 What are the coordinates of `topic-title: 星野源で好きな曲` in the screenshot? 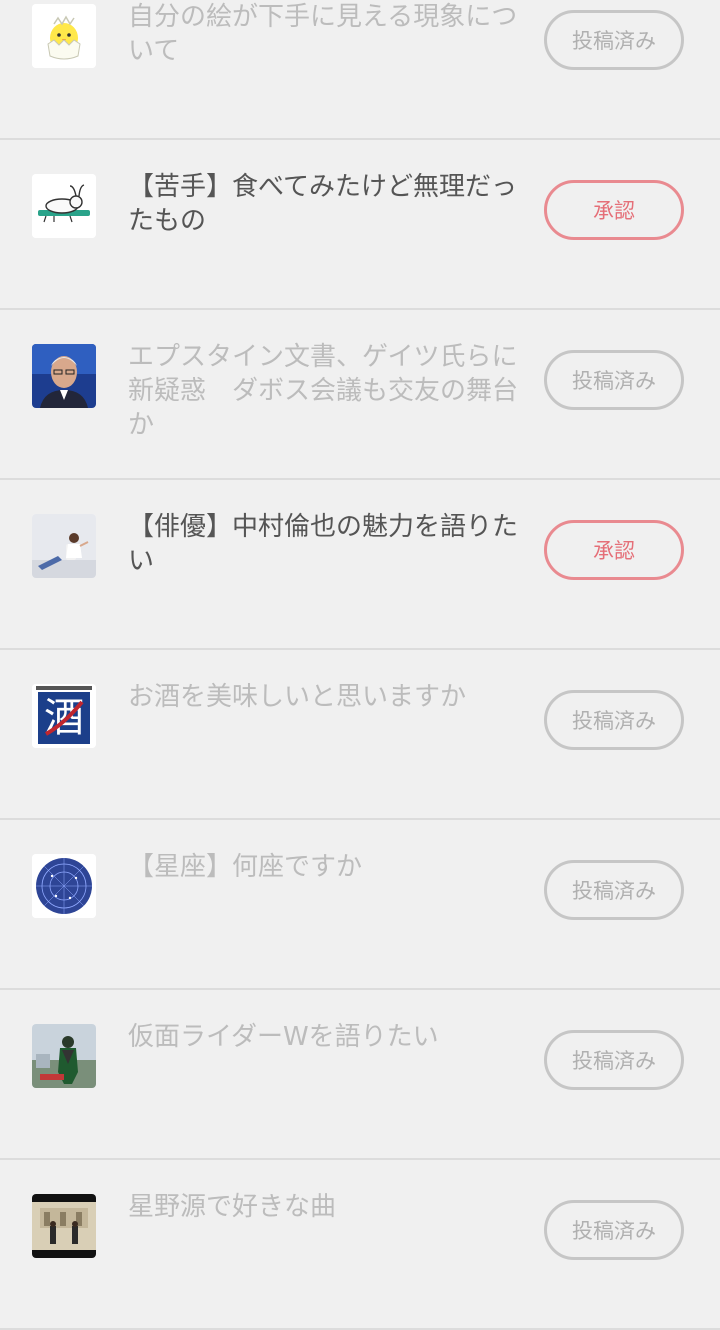 It's located at (331, 1207).